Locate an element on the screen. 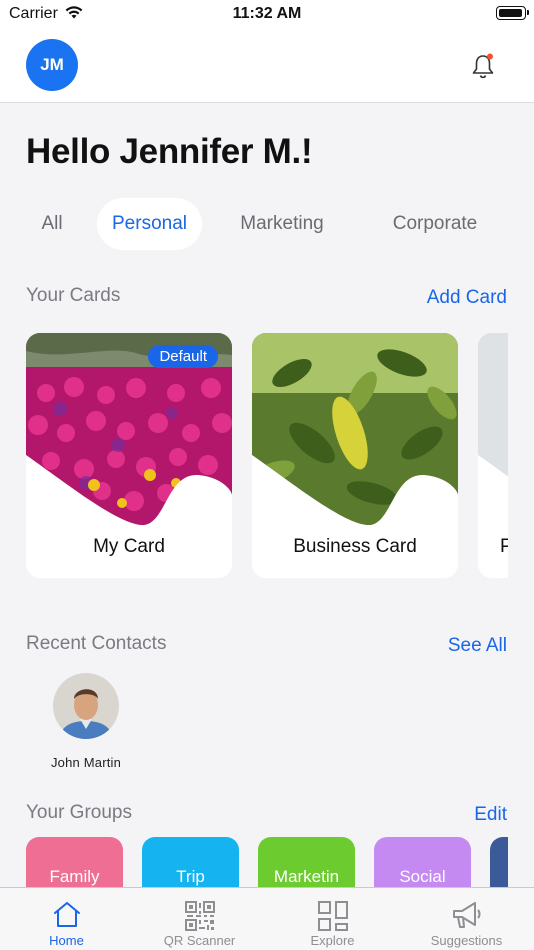 This screenshot has height=950, width=534. tabbar-label: Suggestions is located at coordinates (466, 940).